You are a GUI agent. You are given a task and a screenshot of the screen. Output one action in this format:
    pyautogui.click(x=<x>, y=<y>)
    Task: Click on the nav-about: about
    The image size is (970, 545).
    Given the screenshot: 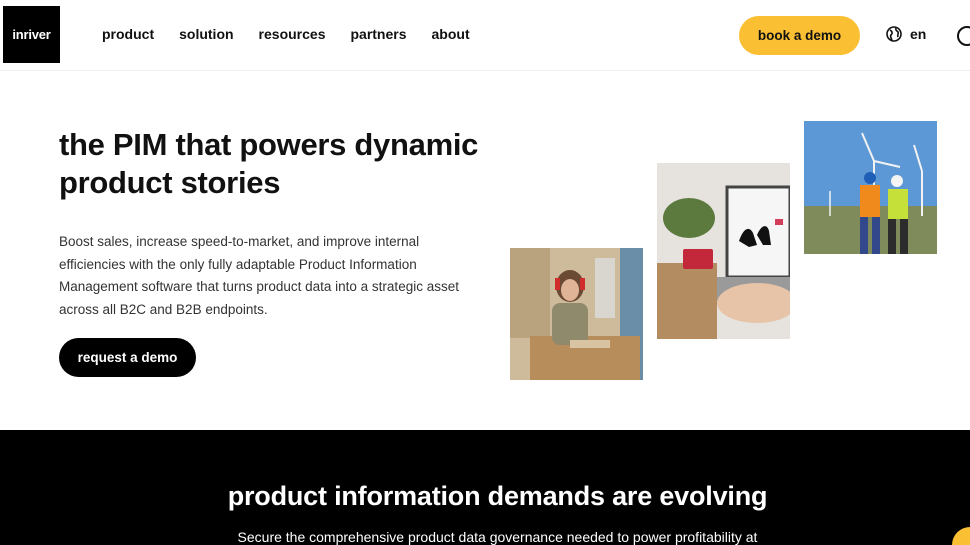 What is the action you would take?
    pyautogui.click(x=451, y=34)
    